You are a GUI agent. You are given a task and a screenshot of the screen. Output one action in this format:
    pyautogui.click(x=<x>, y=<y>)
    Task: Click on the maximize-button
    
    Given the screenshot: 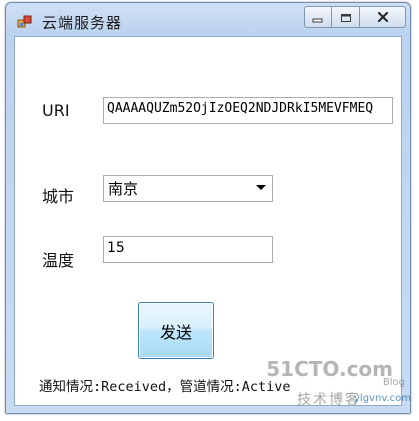 What is the action you would take?
    pyautogui.click(x=346, y=17)
    